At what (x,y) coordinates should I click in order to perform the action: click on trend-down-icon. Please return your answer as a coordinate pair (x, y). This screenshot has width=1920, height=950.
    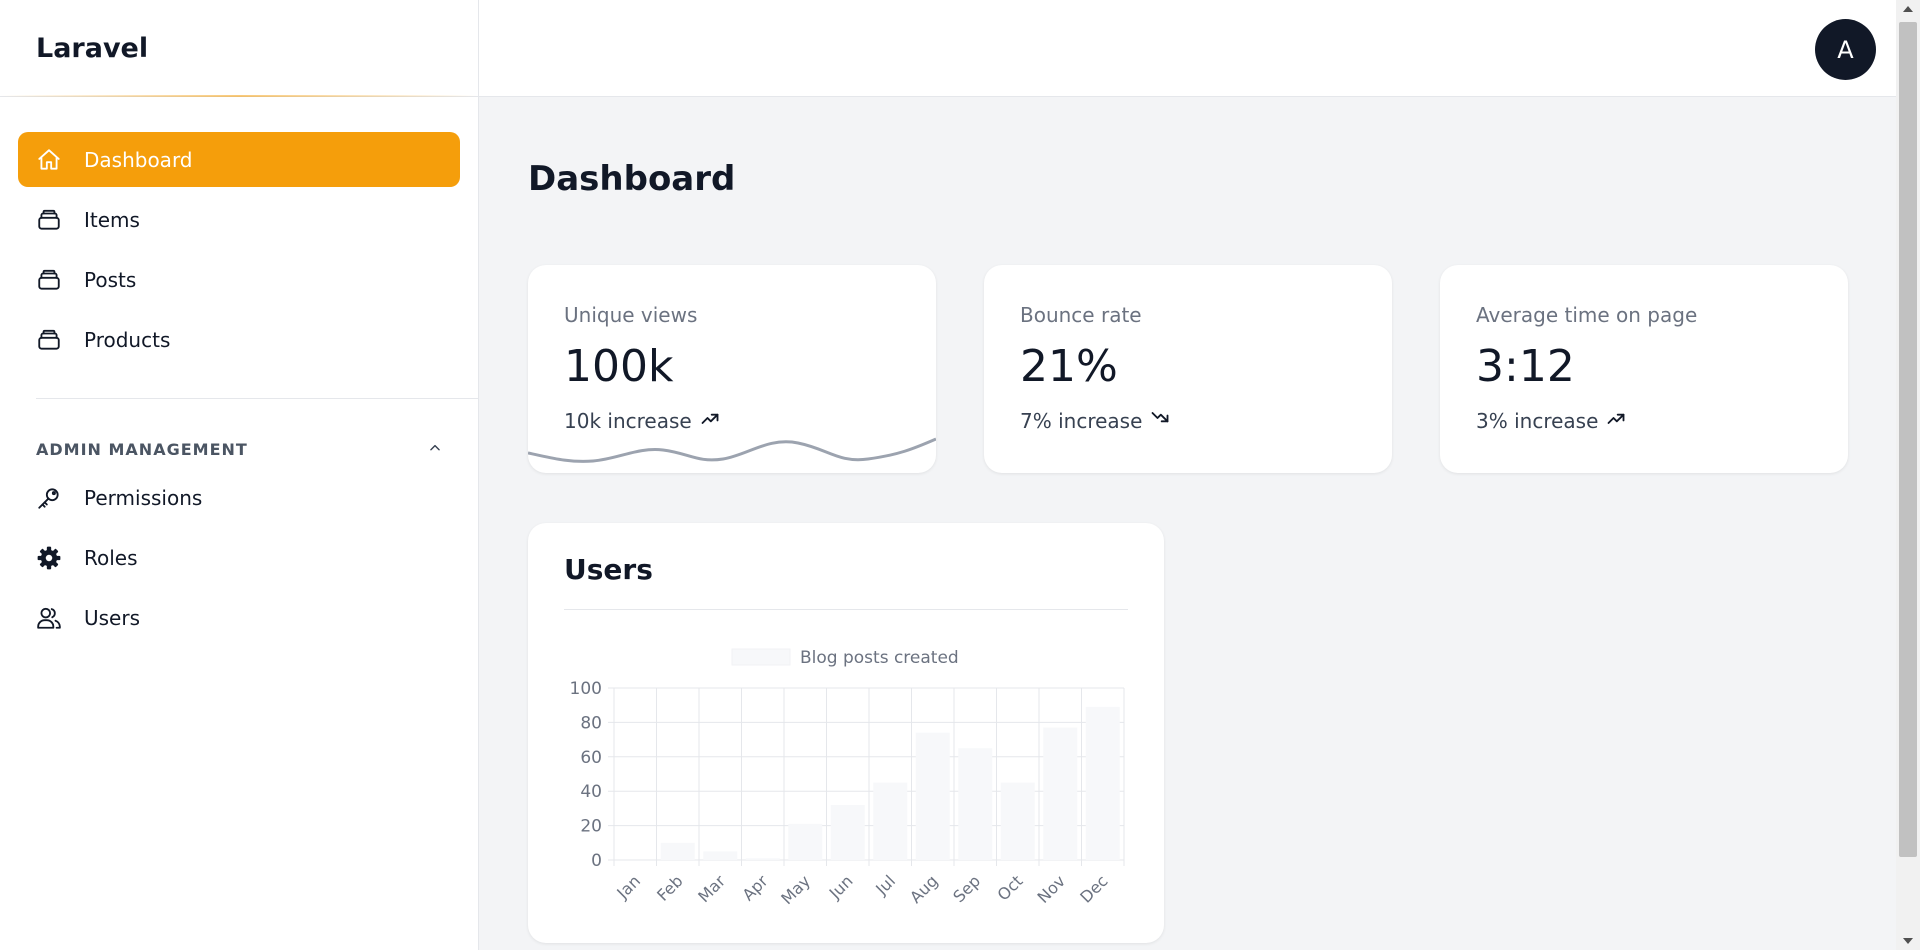
    Looking at the image, I should click on (1160, 420).